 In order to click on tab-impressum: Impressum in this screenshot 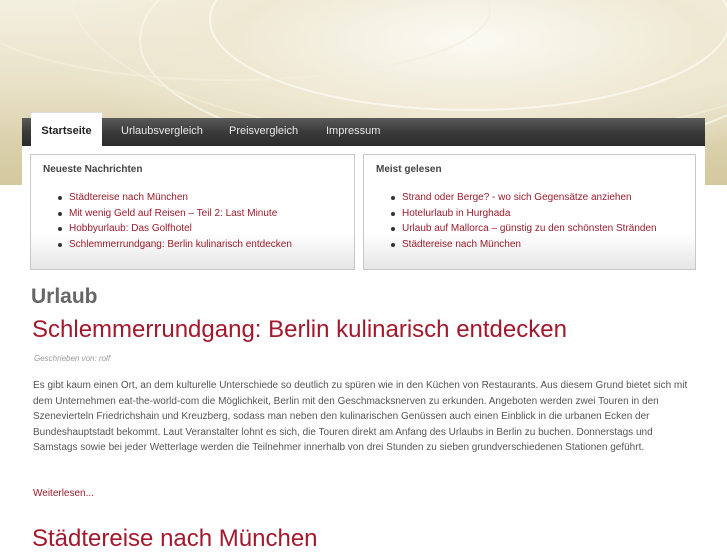, I will do `click(353, 132)`.